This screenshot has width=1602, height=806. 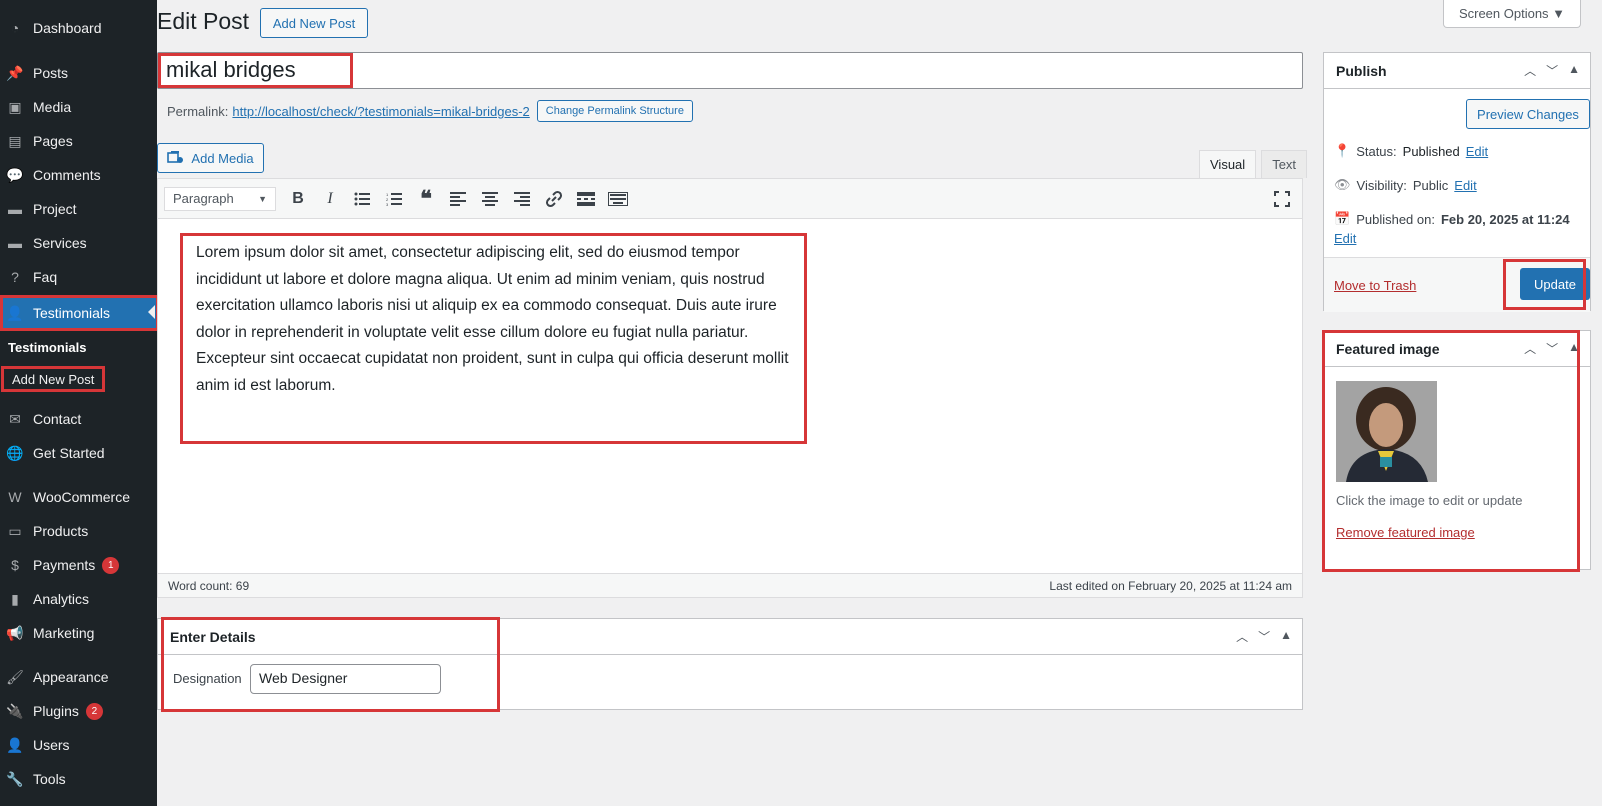 I want to click on visibility-edit-link: Edit, so click(x=1465, y=185).